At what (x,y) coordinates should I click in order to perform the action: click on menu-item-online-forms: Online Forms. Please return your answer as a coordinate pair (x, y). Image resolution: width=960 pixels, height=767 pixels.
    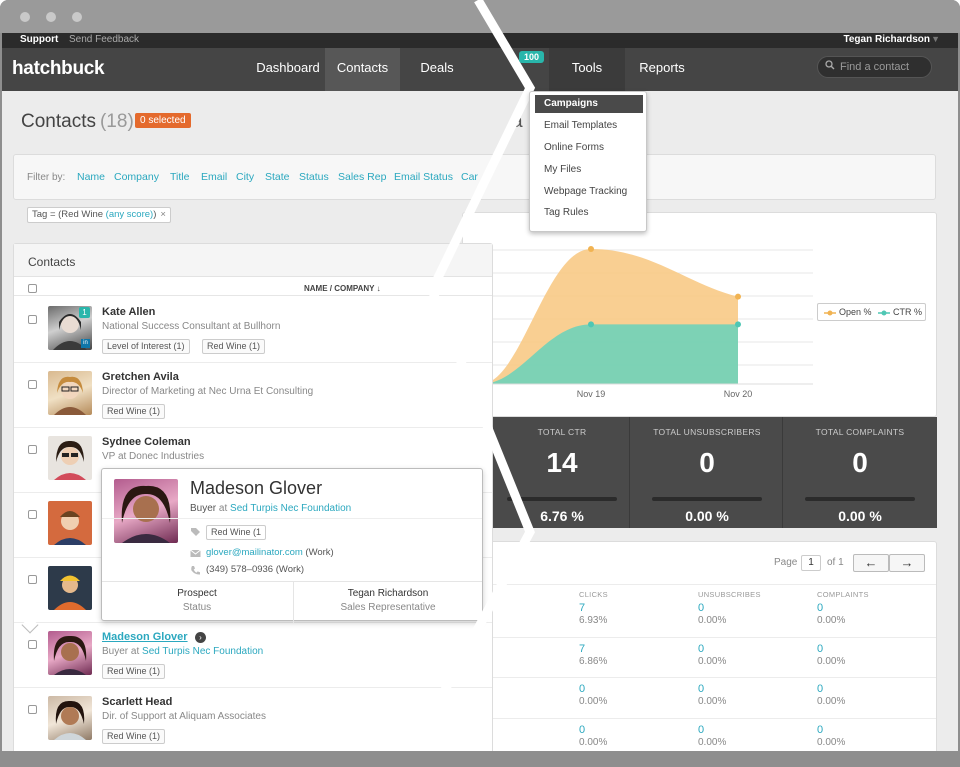
    Looking at the image, I should click on (574, 147).